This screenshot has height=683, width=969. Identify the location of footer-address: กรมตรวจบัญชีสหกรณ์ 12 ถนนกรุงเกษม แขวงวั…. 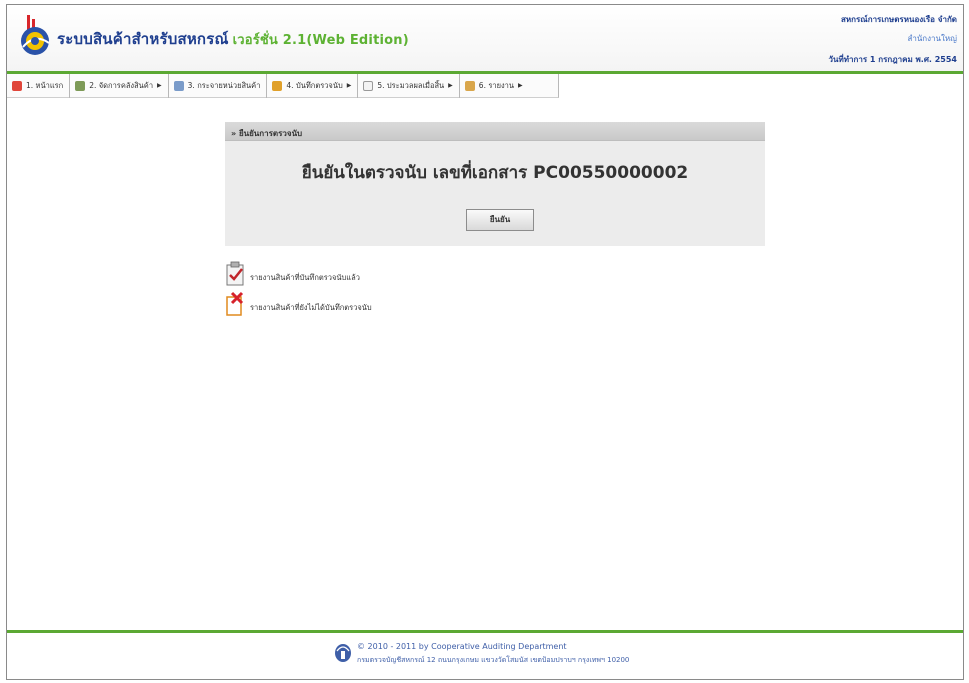
(493, 660).